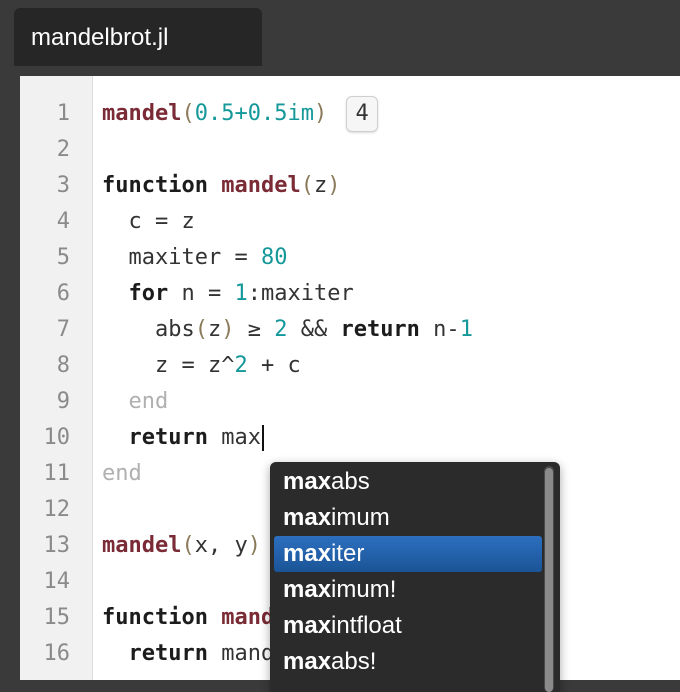 Image resolution: width=680 pixels, height=692 pixels. What do you see at coordinates (254, 329) in the screenshot?
I see `code-token: ≥` at bounding box center [254, 329].